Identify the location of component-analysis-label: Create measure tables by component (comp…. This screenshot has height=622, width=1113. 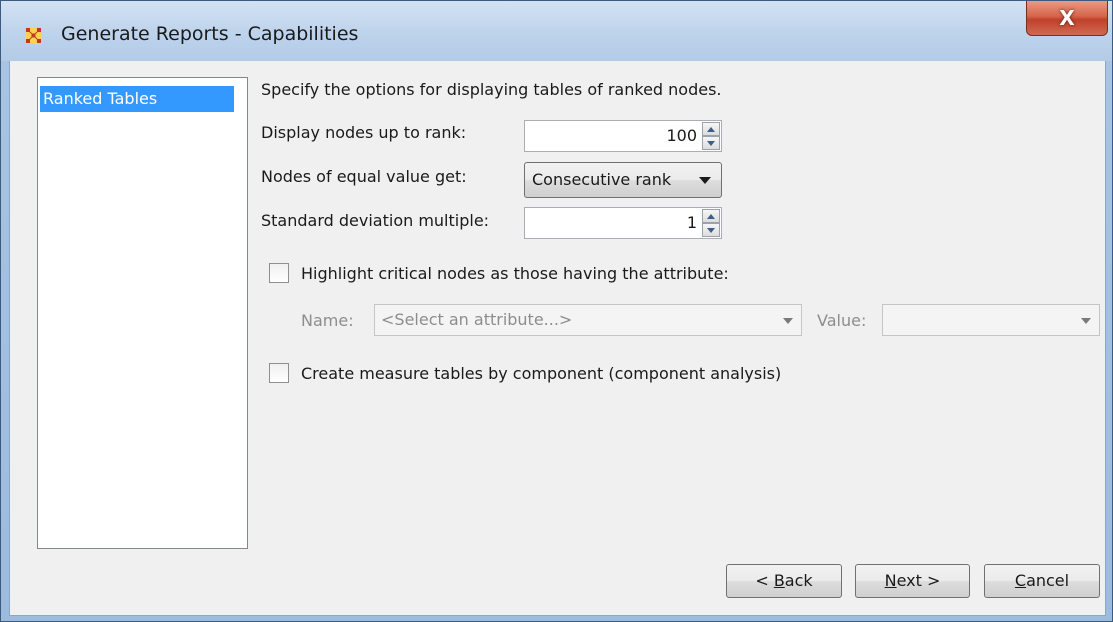
(541, 373).